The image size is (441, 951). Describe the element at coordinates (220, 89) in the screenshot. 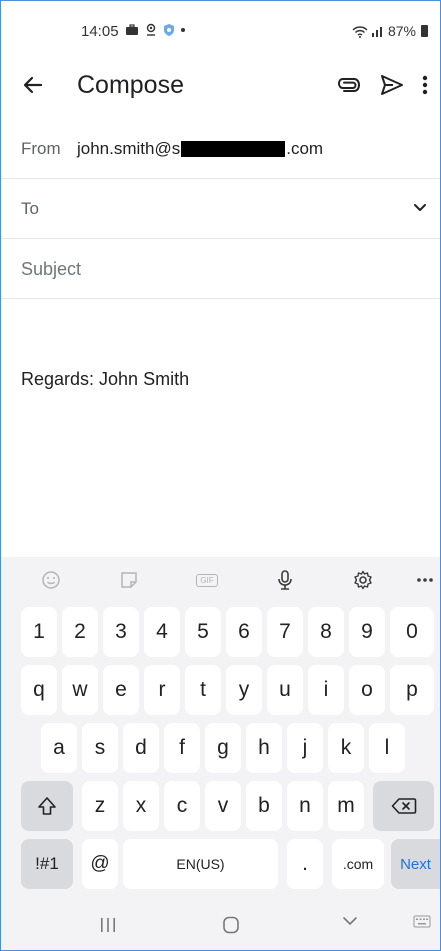

I see `app-bar: Compose` at that location.